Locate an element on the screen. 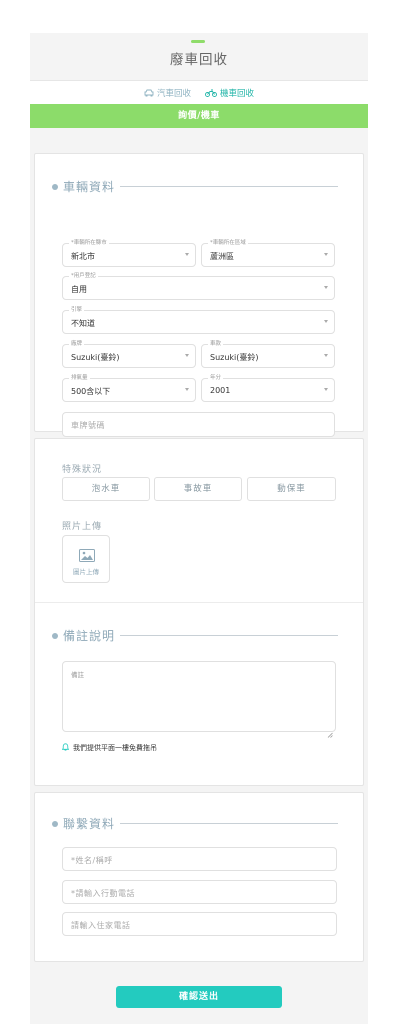  towing-note: 我們提供平面一樓免費拖吊 is located at coordinates (109, 748).